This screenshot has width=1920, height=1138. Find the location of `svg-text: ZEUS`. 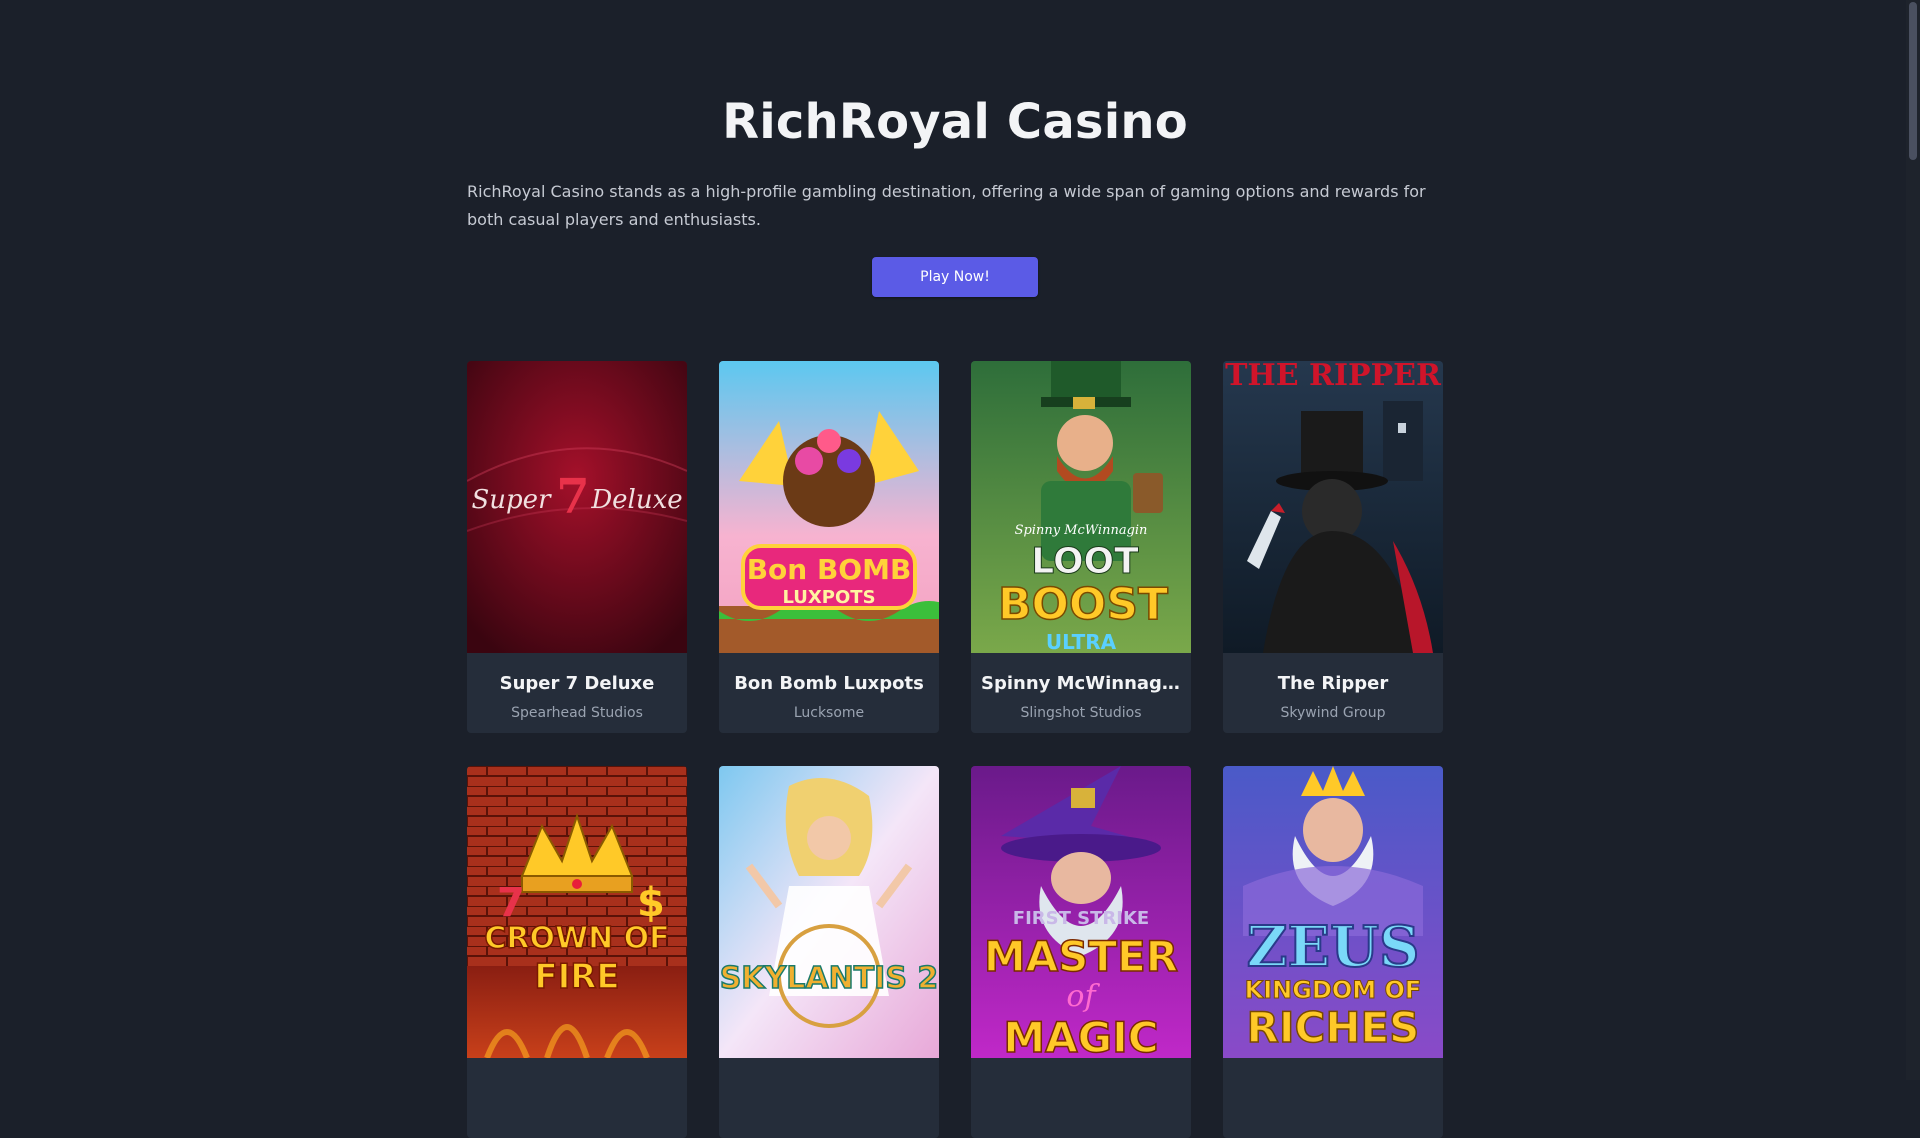

svg-text: ZEUS is located at coordinates (1333, 947).